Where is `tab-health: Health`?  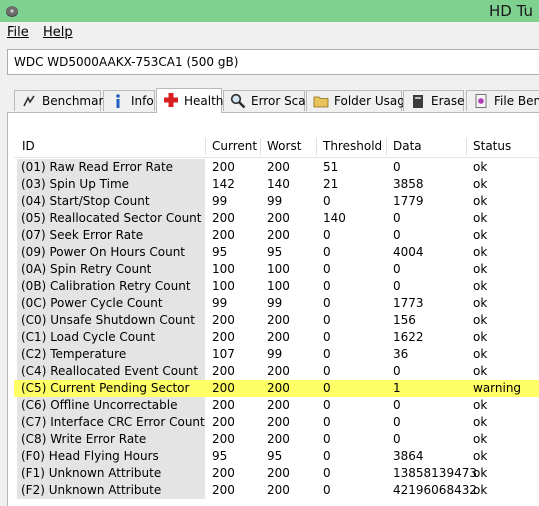
tab-health: Health is located at coordinates (189, 100).